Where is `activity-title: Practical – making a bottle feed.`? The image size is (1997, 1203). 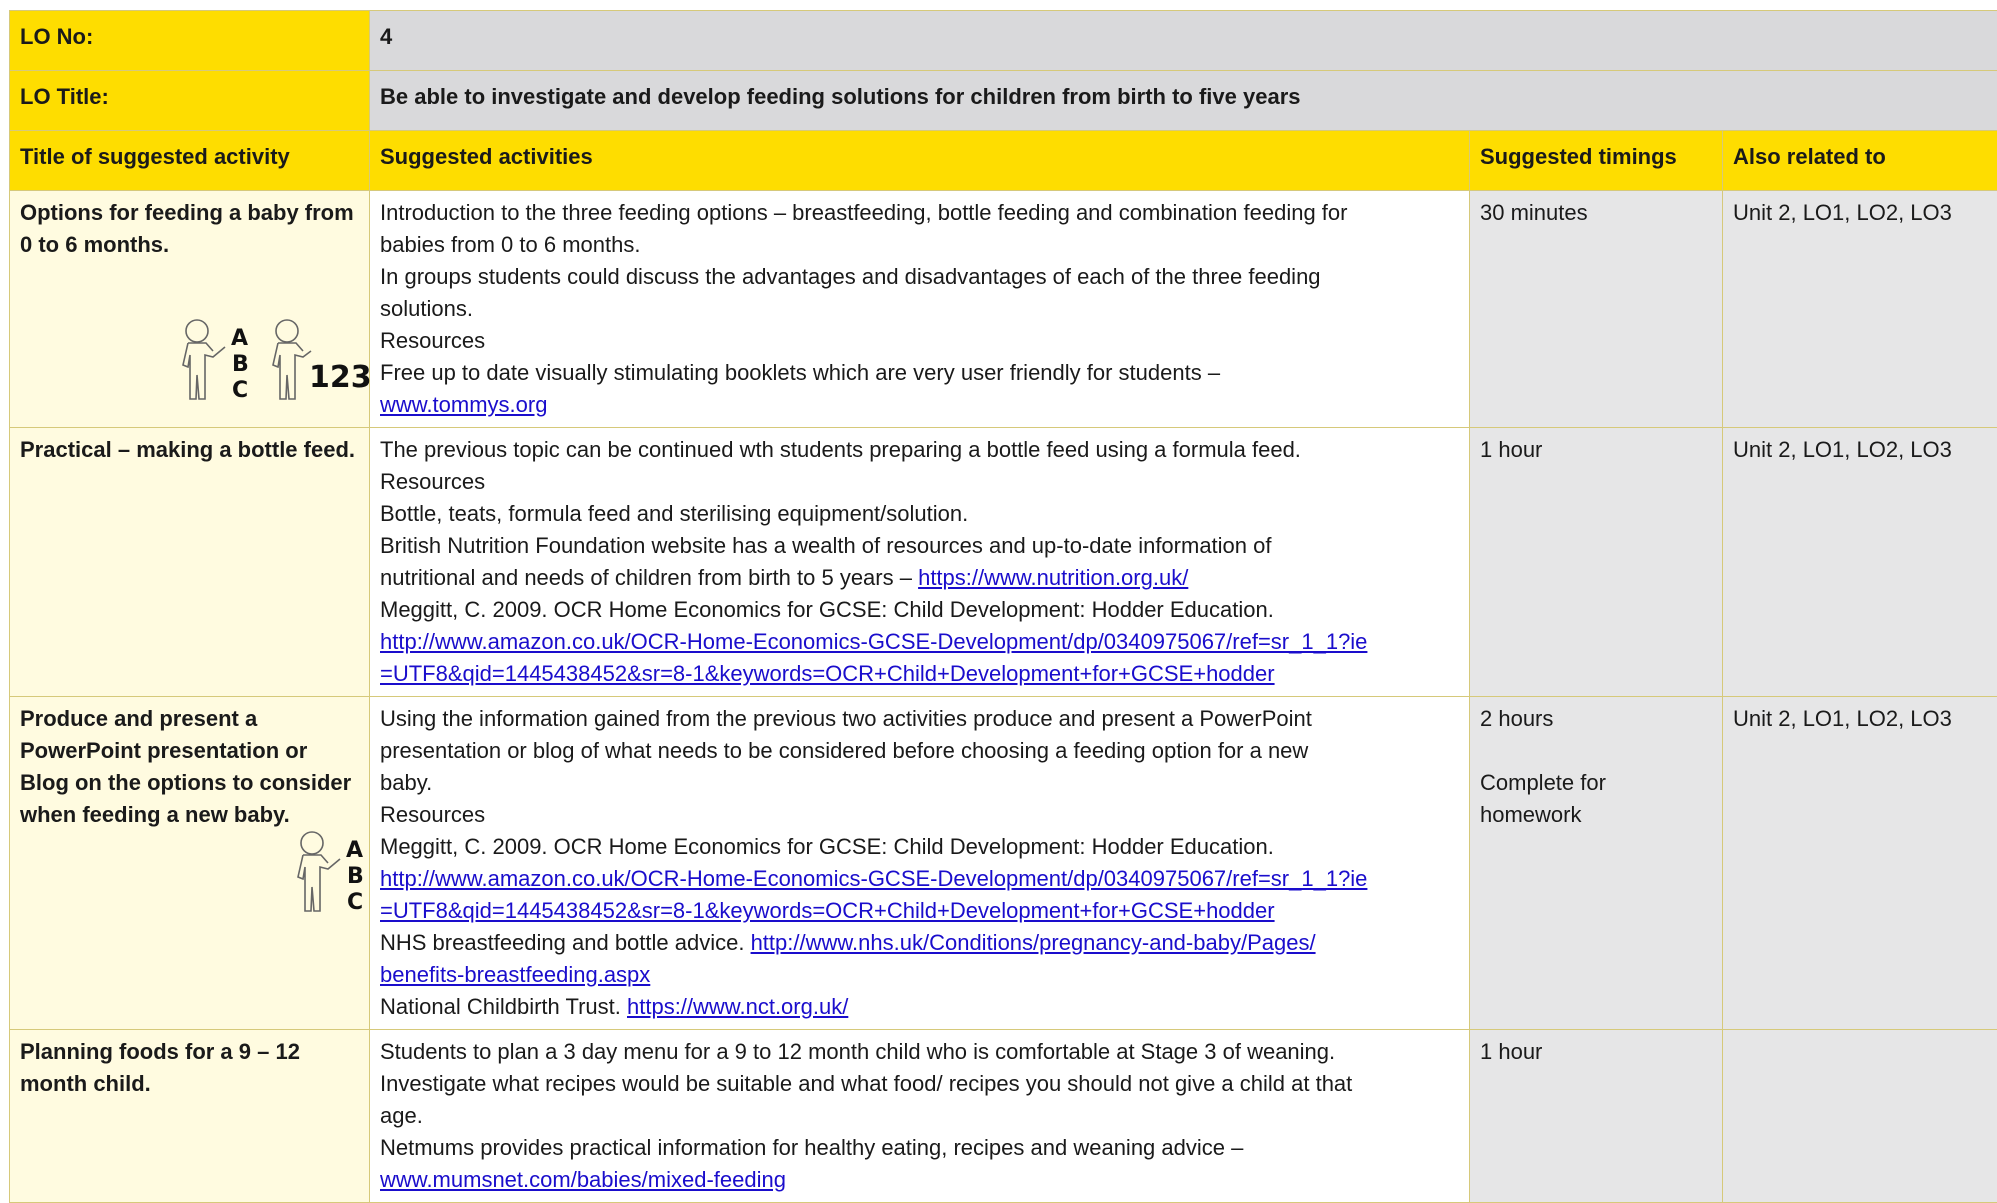
activity-title: Practical – making a bottle feed. is located at coordinates (187, 449).